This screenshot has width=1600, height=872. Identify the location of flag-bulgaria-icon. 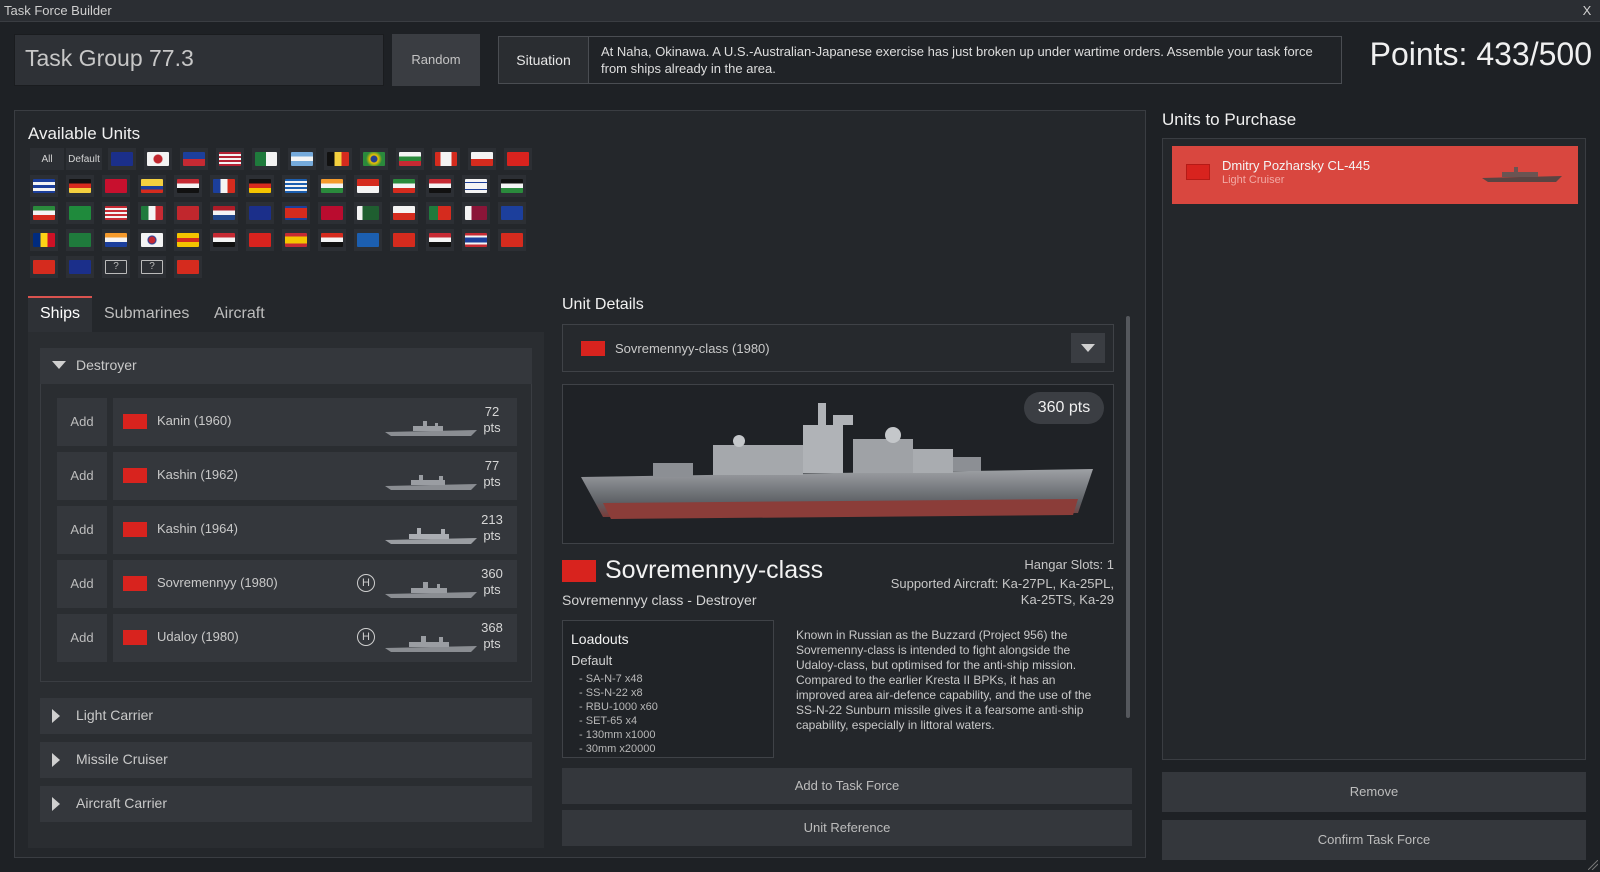
(410, 159).